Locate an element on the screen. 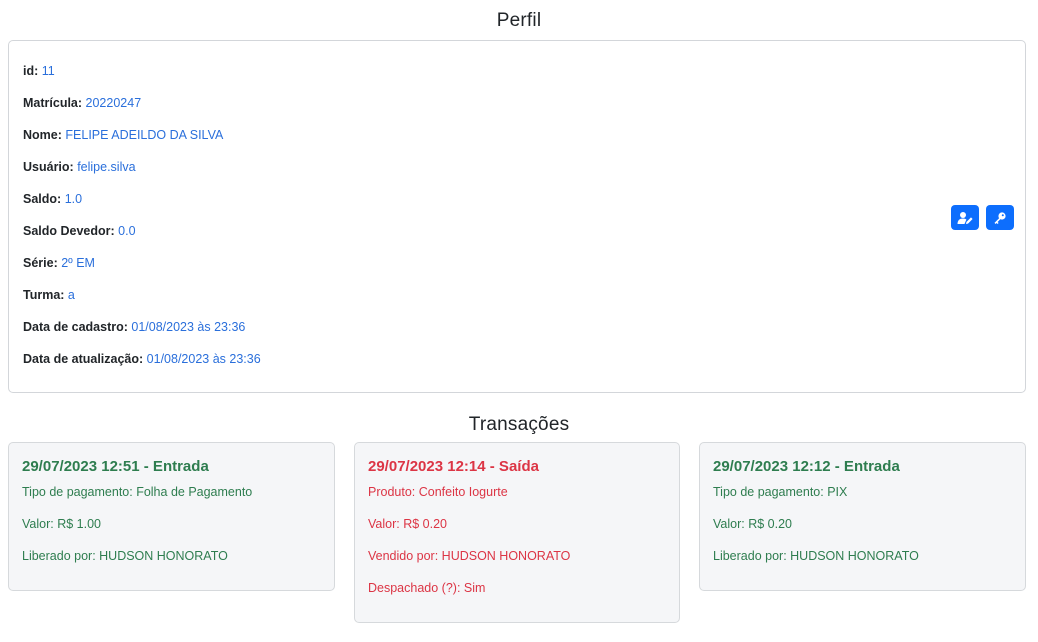 This screenshot has width=1038, height=642. field-value: a is located at coordinates (71, 295).